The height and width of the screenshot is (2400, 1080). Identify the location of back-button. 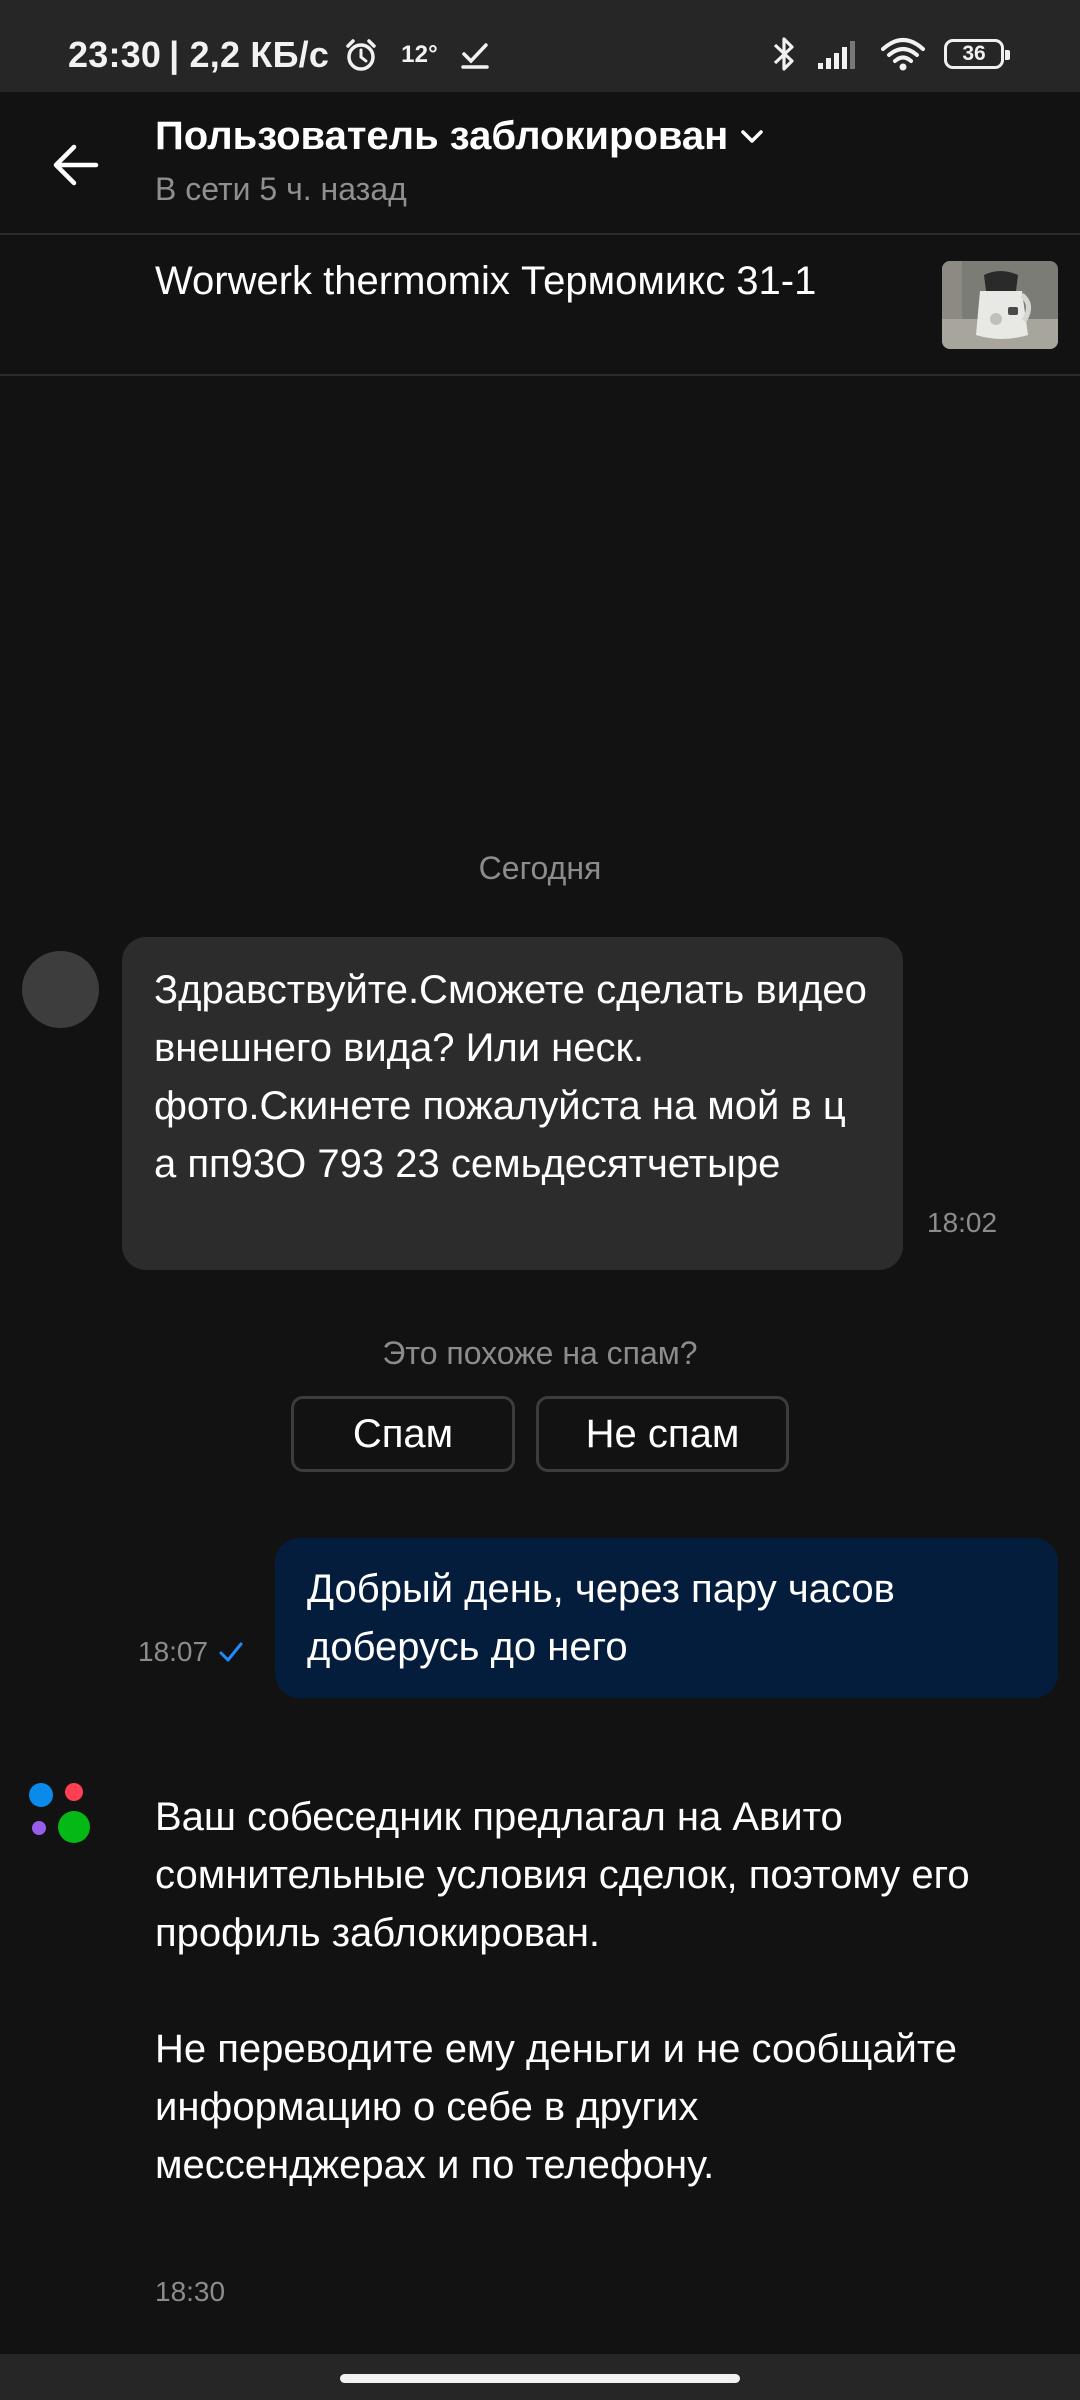
(75, 165).